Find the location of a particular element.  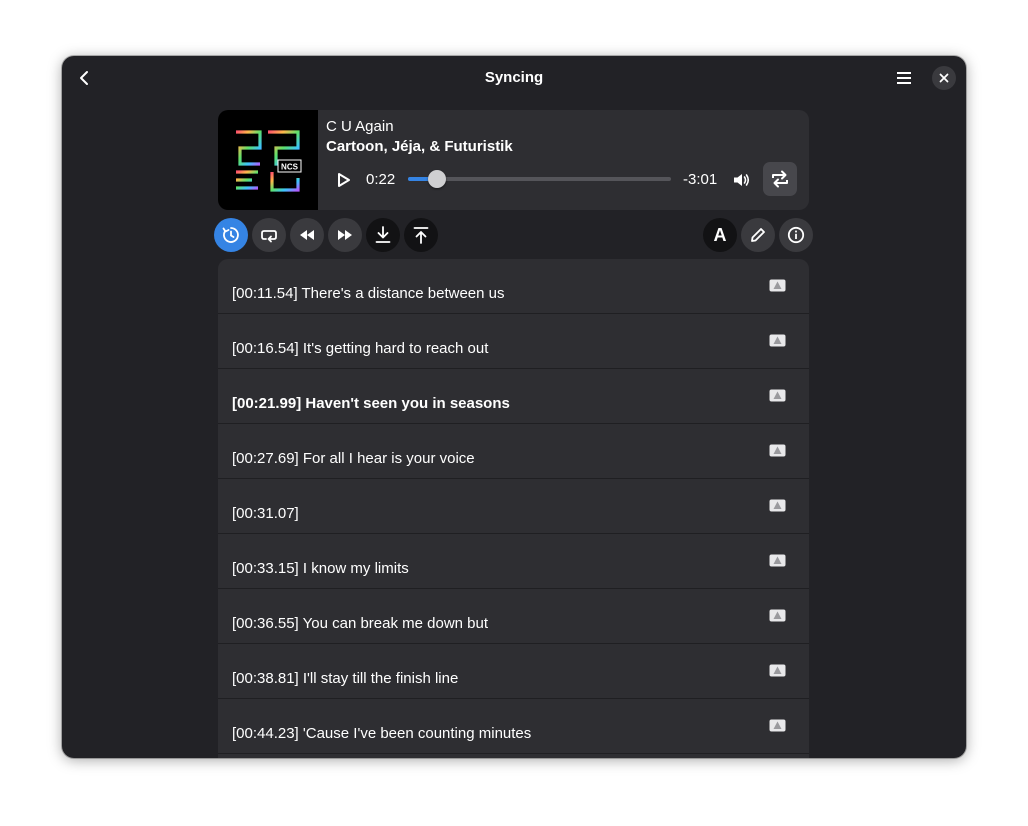

lyric-row: [00:11.54] There's a distance between us is located at coordinates (513, 286).